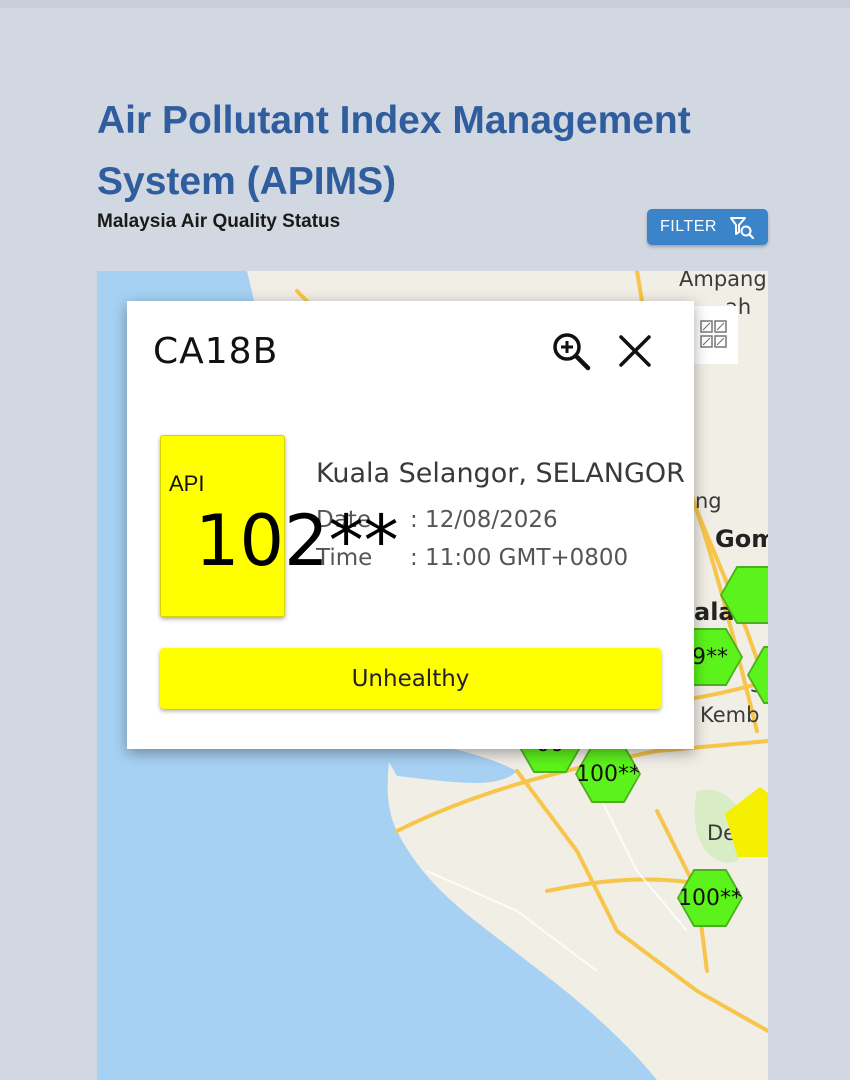  I want to click on api-value: 102**, so click(297, 541).